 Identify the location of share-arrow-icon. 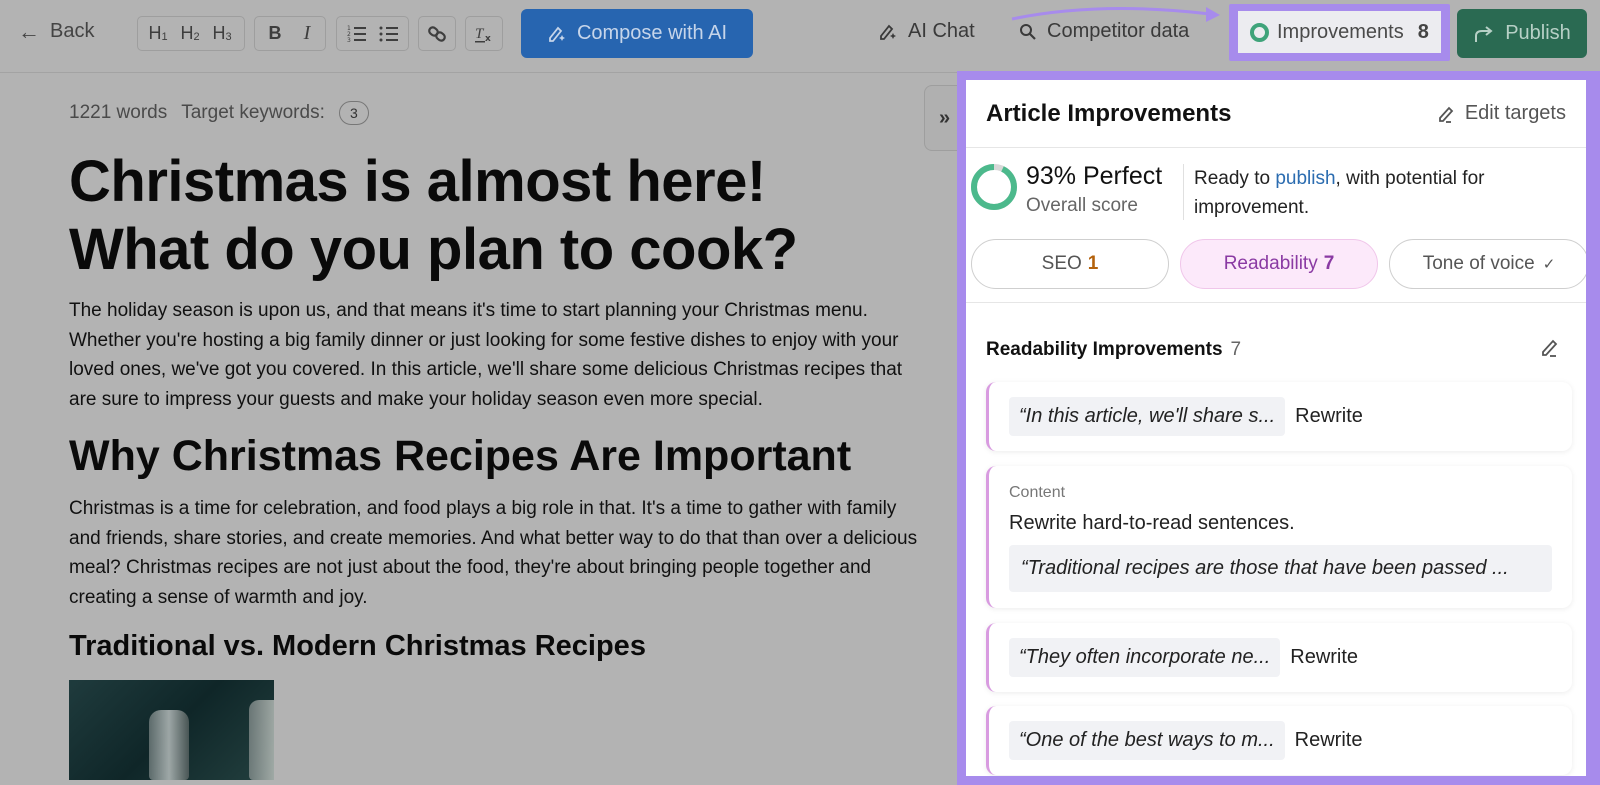
(1484, 33).